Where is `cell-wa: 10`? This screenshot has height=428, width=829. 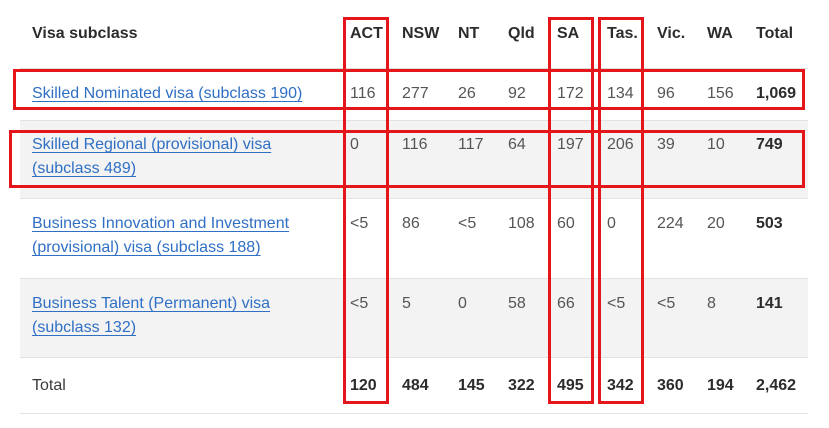
cell-wa: 10 is located at coordinates (716, 144).